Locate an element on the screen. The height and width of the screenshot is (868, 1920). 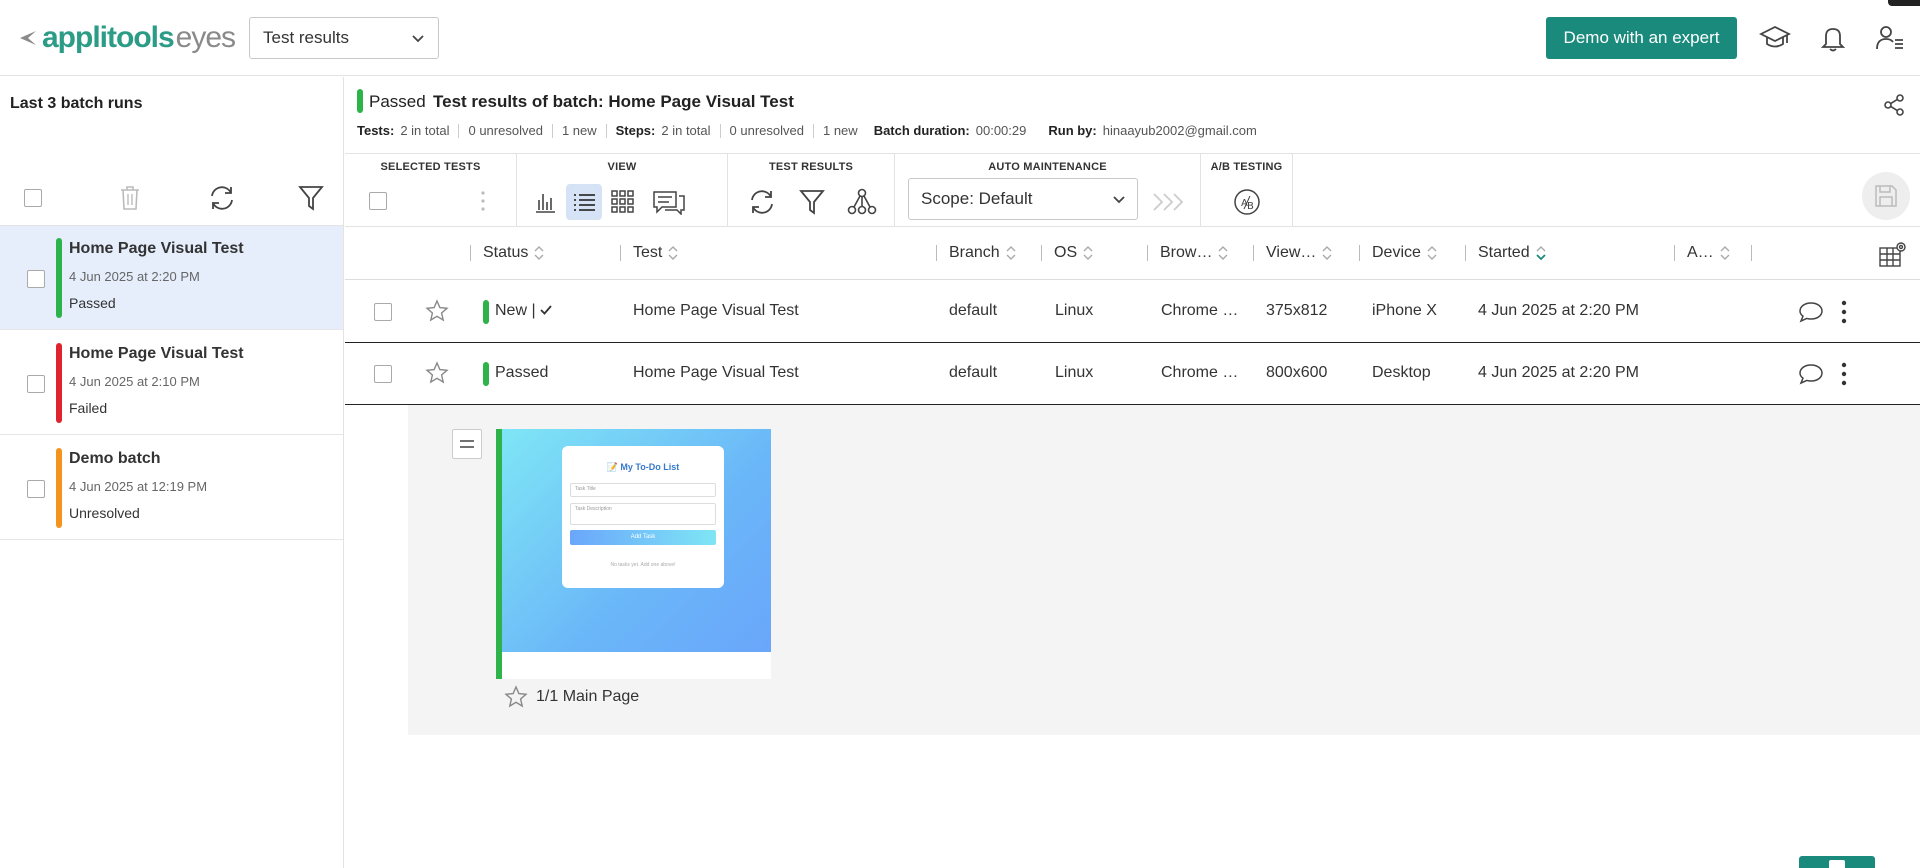
share-icon is located at coordinates (1894, 105).